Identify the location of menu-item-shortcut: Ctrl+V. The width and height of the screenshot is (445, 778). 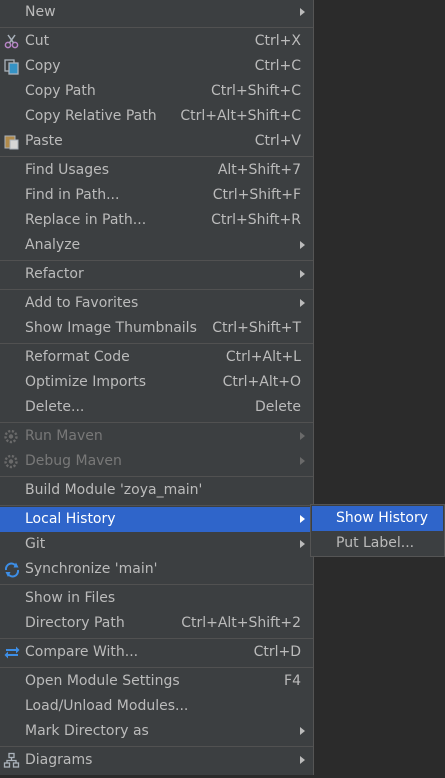
(277, 141).